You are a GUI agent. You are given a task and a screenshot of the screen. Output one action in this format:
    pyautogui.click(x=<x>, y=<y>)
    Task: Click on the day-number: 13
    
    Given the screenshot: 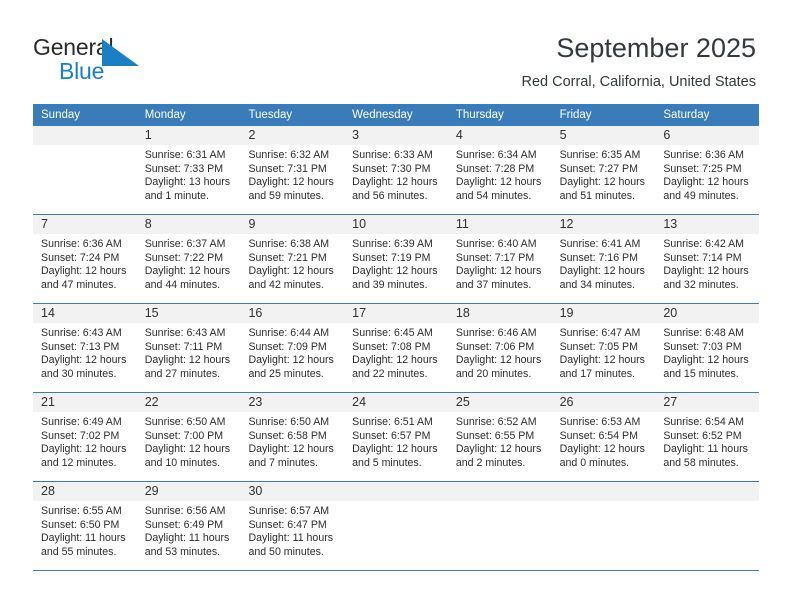 What is the action you would take?
    pyautogui.click(x=707, y=224)
    